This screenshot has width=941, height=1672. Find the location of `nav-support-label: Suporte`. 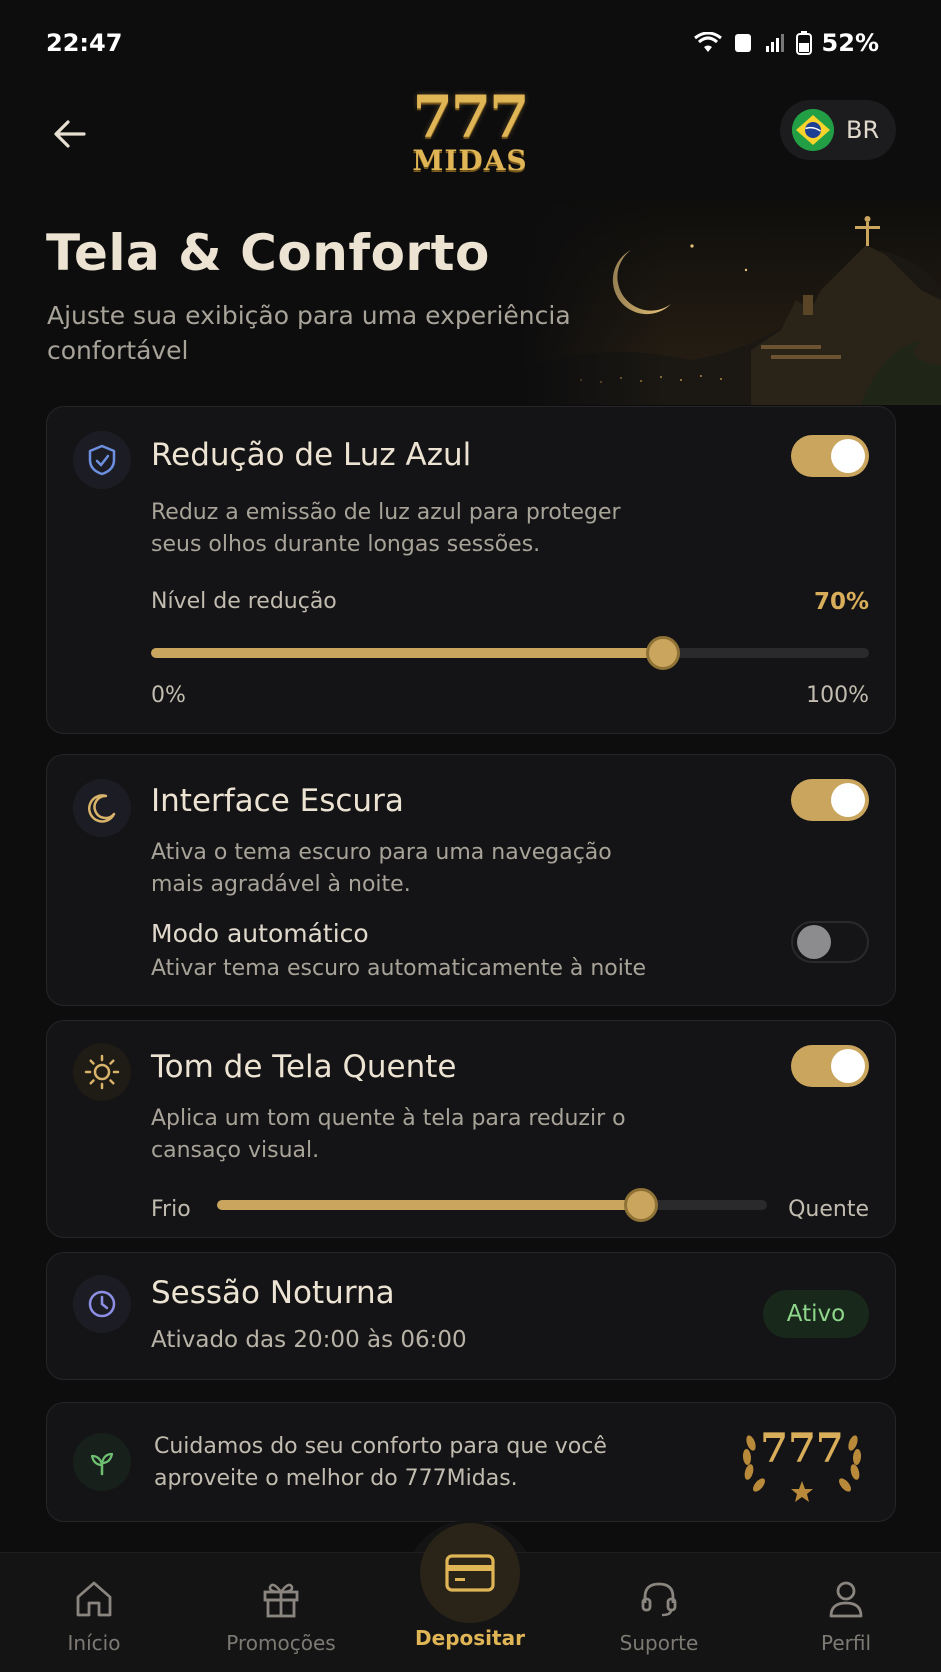

nav-support-label: Suporte is located at coordinates (659, 1643).